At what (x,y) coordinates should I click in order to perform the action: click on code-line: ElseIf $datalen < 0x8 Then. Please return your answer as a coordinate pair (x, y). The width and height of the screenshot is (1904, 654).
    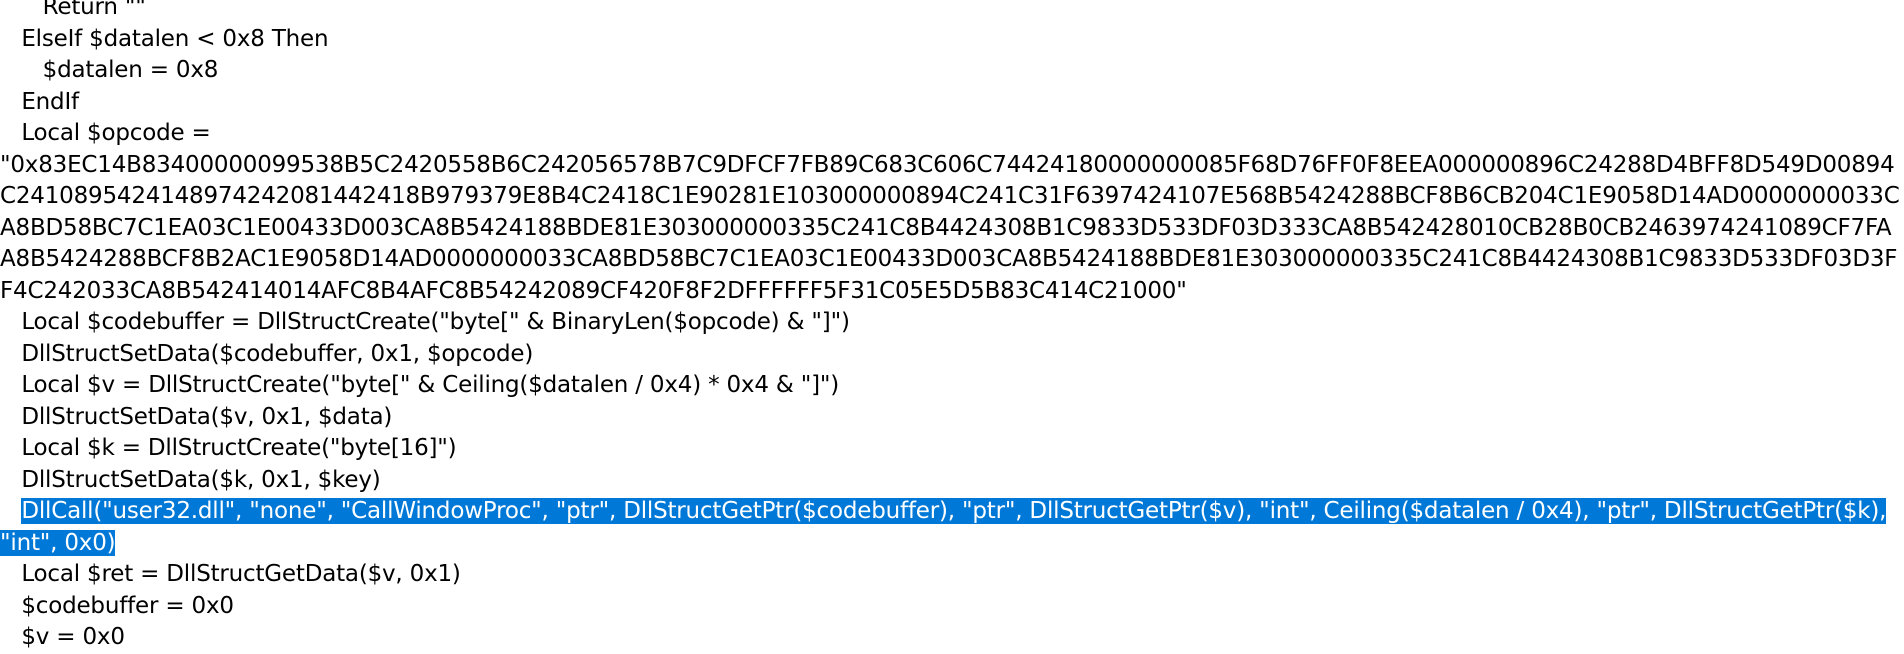
    Looking at the image, I should click on (164, 38).